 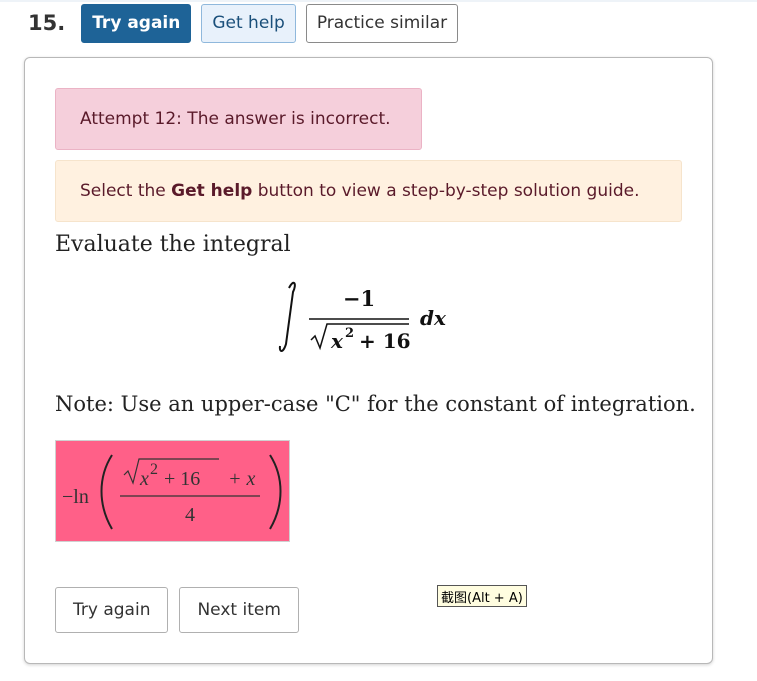 What do you see at coordinates (182, 479) in the screenshot?
I see `answer-radicand-rest: + 16` at bounding box center [182, 479].